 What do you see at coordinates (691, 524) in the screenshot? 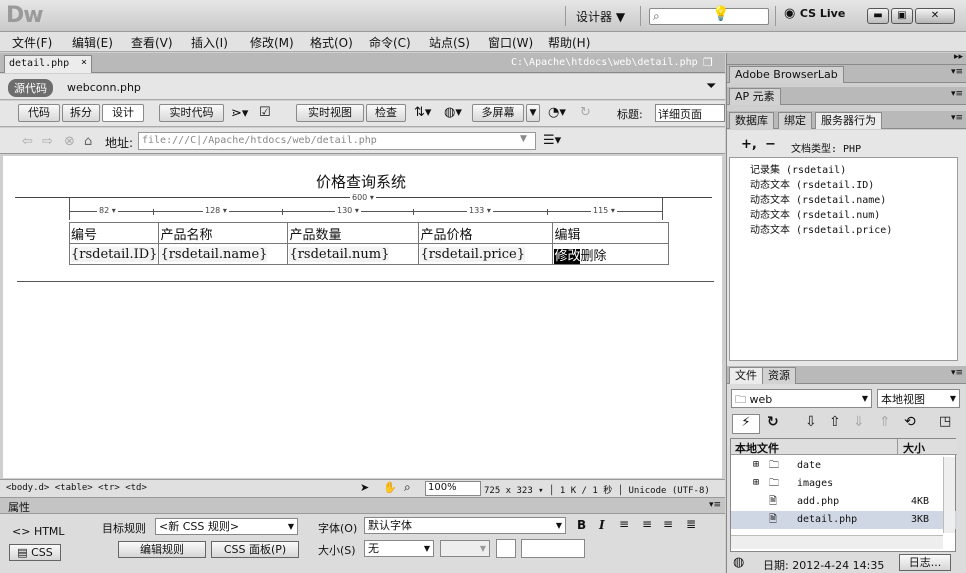
I see `align-justify-icon: ≣` at bounding box center [691, 524].